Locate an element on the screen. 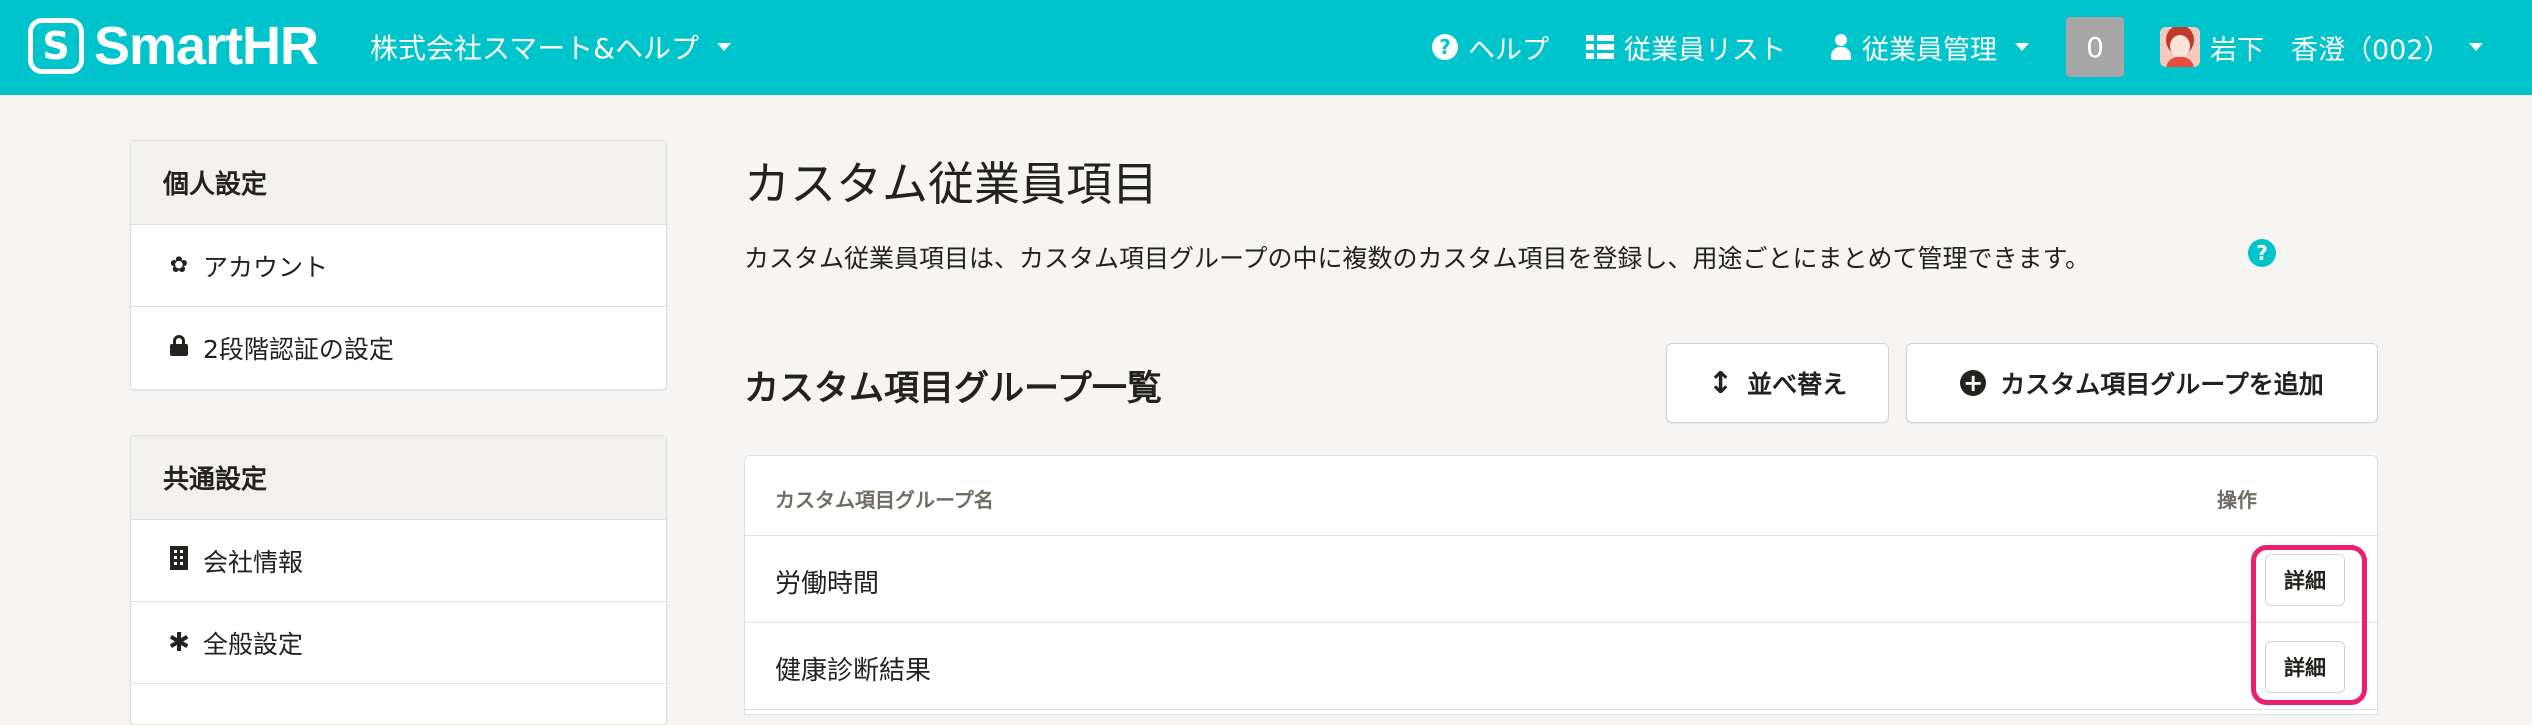 The height and width of the screenshot is (725, 2532). user-name: 岩下 香澄（002） is located at coordinates (2330, 50).